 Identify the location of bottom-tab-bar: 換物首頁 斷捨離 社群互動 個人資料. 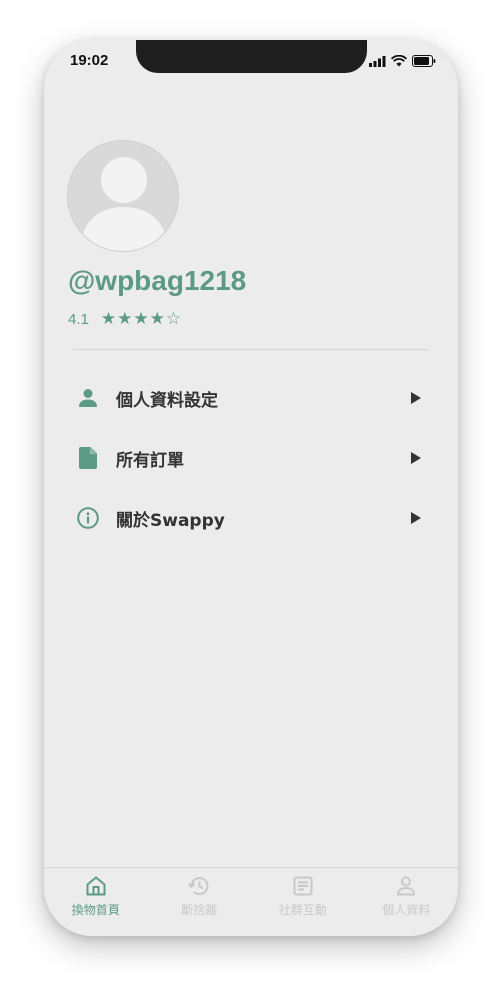
(251, 901).